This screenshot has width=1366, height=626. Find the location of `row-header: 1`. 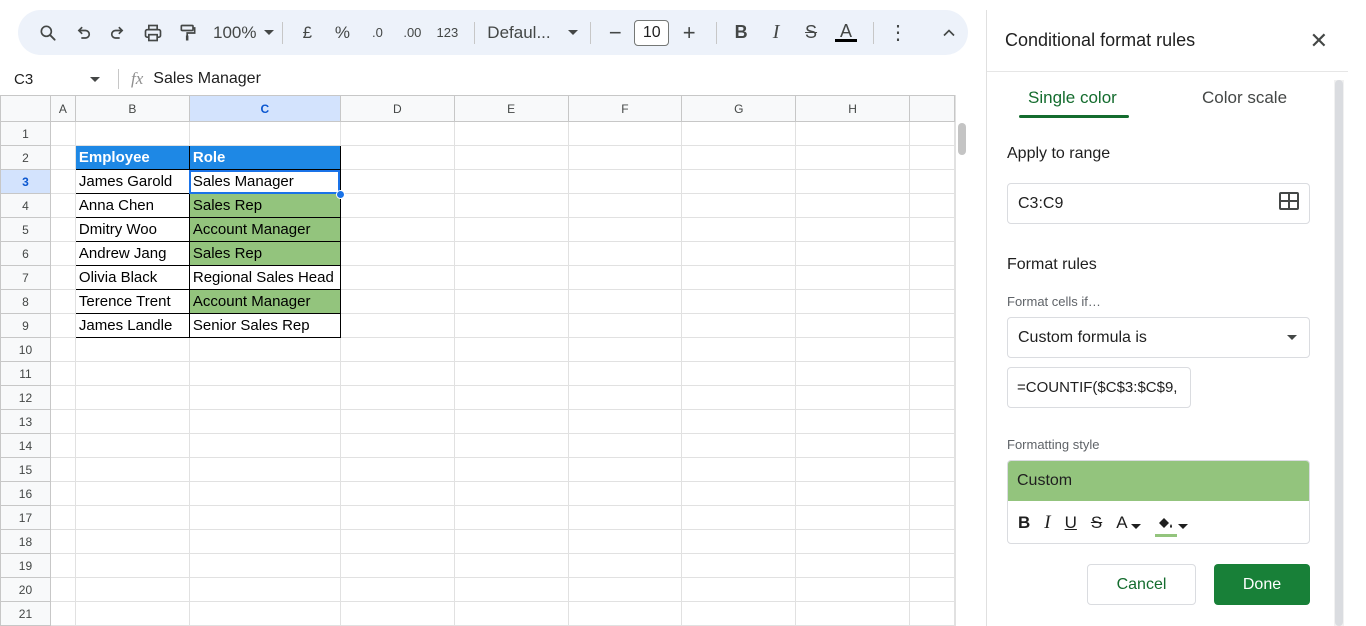

row-header: 1 is located at coordinates (25, 133).